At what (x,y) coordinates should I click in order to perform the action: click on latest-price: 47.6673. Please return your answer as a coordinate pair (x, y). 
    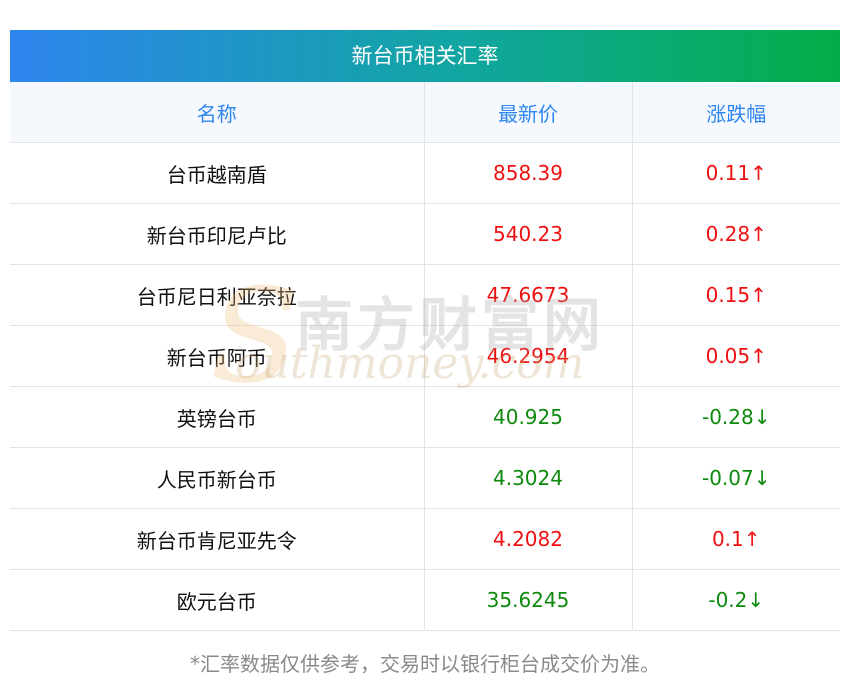
    Looking at the image, I should click on (528, 295).